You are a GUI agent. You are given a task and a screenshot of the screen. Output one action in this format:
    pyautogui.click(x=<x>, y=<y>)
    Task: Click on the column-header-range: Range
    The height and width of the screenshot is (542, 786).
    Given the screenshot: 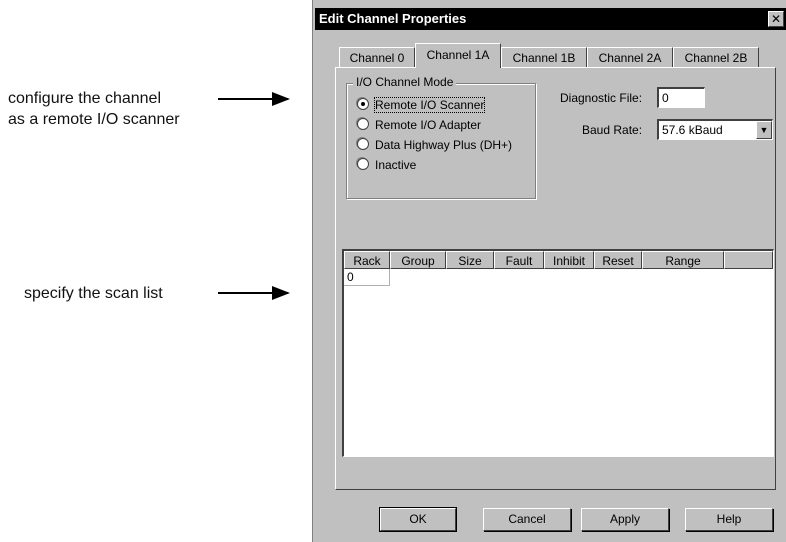 What is the action you would take?
    pyautogui.click(x=683, y=260)
    